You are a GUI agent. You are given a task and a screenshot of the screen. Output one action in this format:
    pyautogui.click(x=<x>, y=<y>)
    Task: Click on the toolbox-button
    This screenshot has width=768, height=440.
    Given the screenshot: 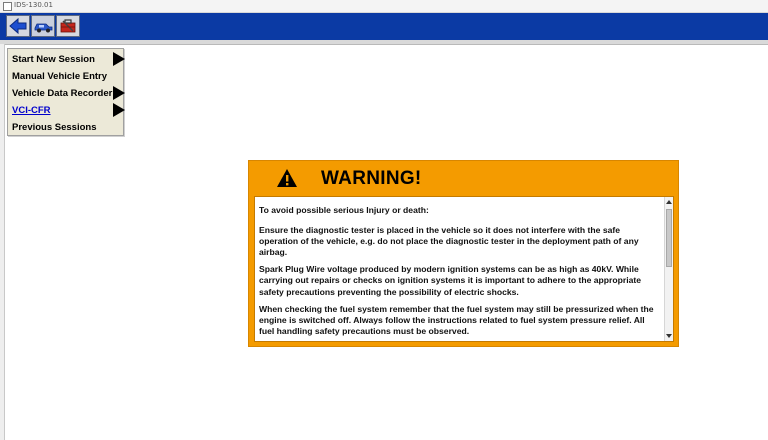 What is the action you would take?
    pyautogui.click(x=68, y=26)
    